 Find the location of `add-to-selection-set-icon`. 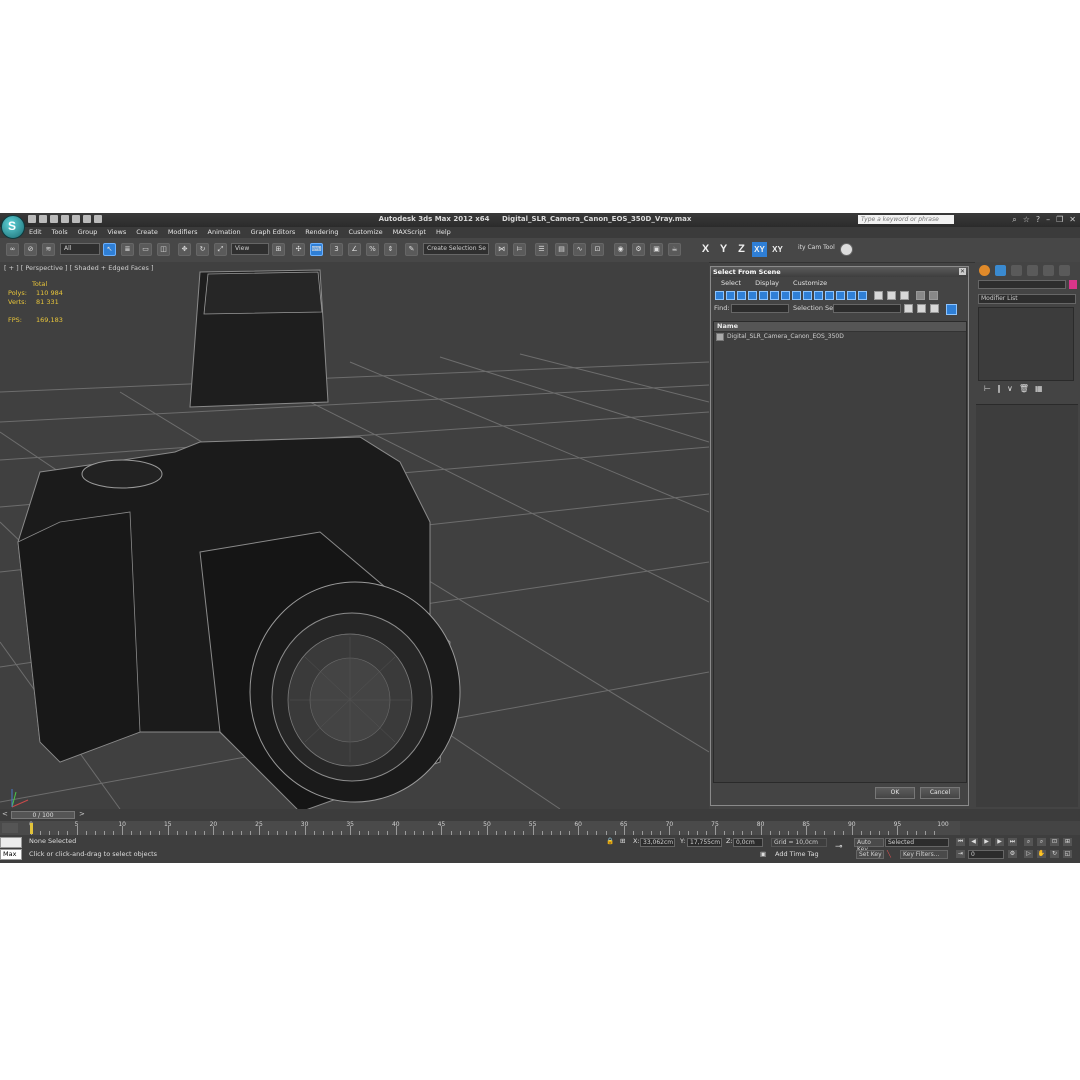

add-to-selection-set-icon is located at coordinates (934, 308).